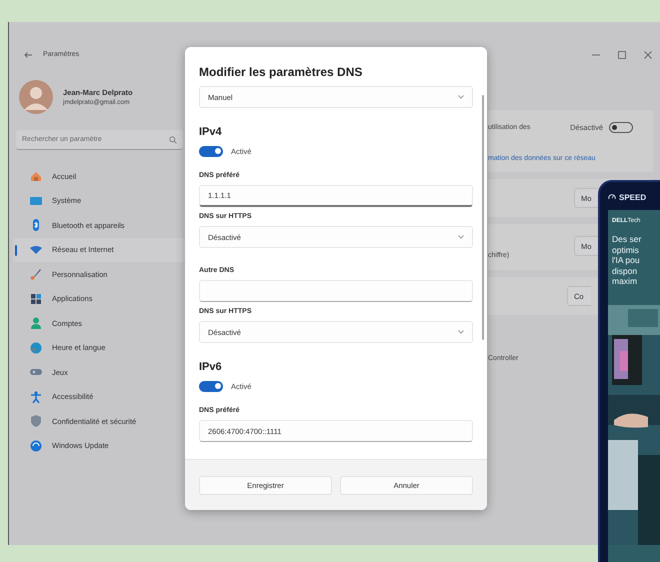 This screenshot has width=660, height=562. What do you see at coordinates (36, 225) in the screenshot?
I see `bluetooth-icon` at bounding box center [36, 225].